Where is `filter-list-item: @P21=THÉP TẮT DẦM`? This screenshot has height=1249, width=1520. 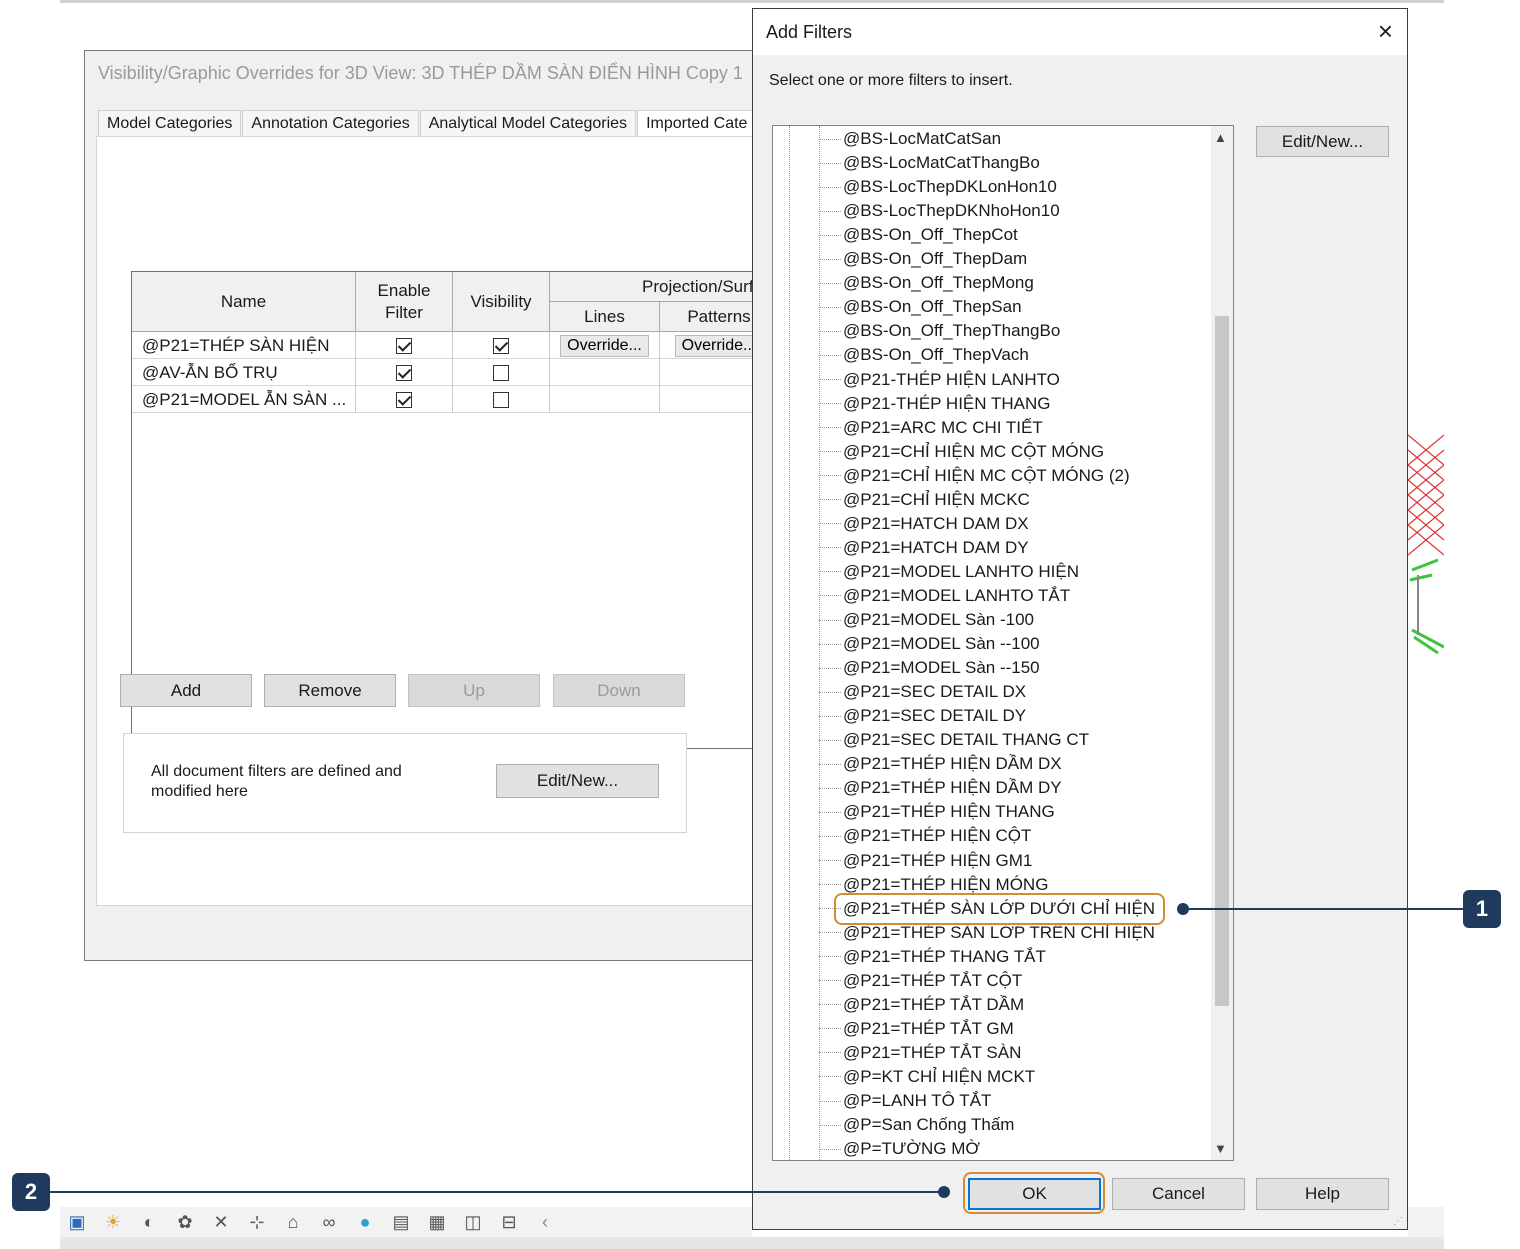 filter-list-item: @P21=THÉP TẮT DẦM is located at coordinates (921, 1005).